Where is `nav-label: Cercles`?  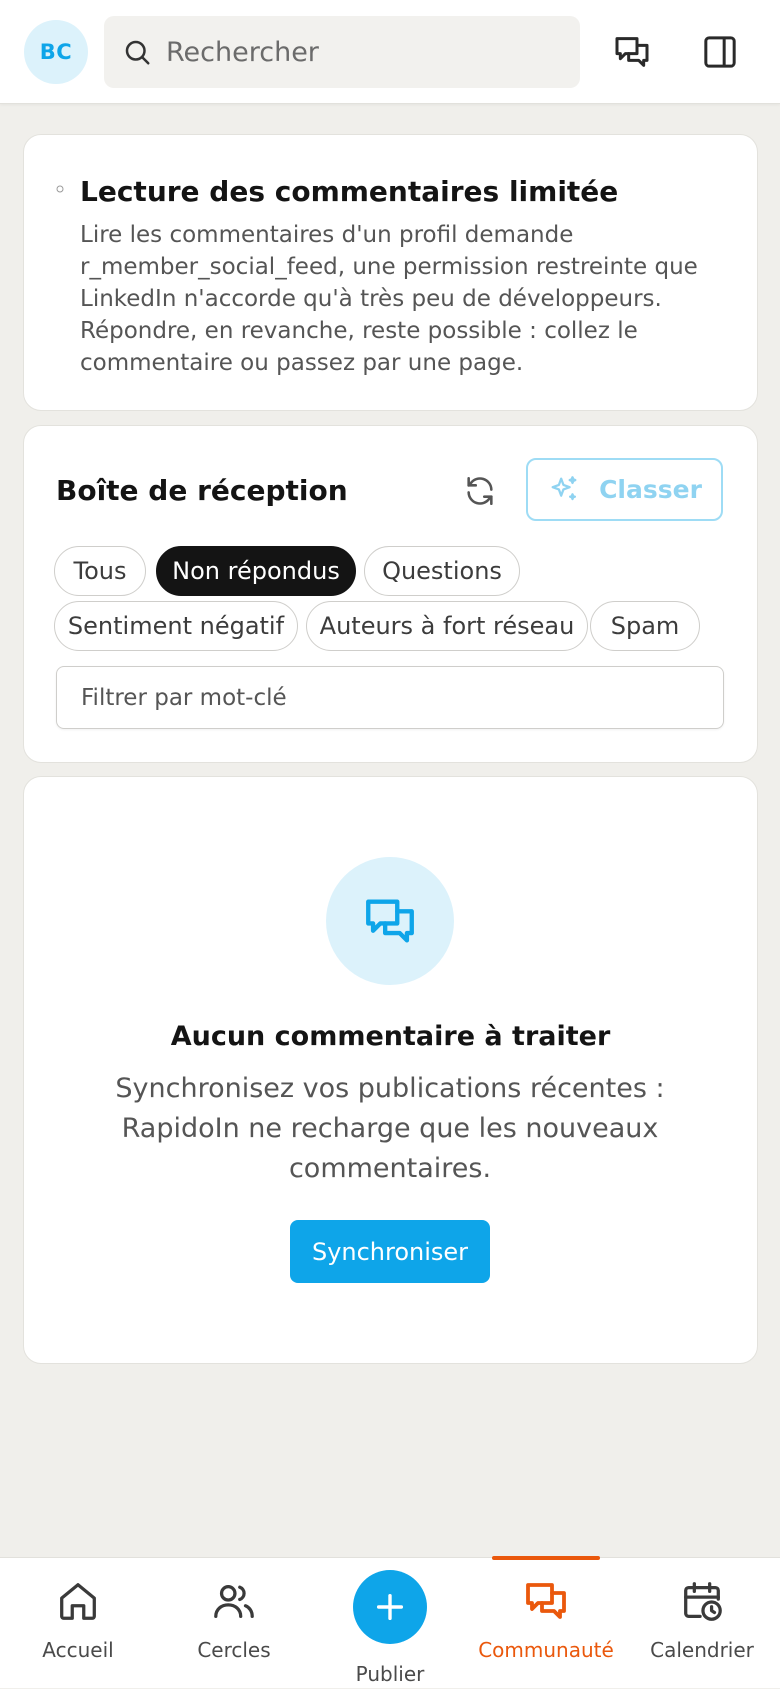
nav-label: Cercles is located at coordinates (234, 1650).